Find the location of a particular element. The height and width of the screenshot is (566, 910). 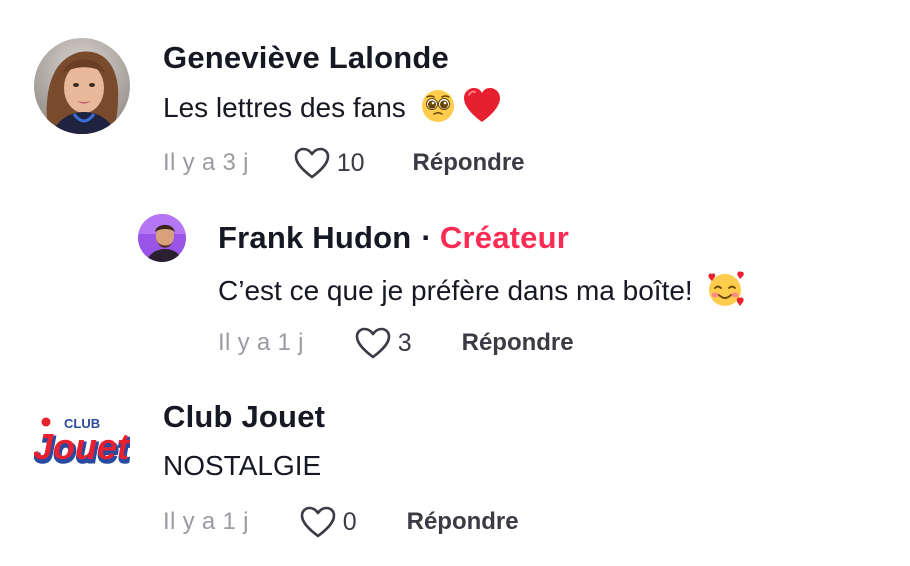

like-button: 0 is located at coordinates (328, 522).